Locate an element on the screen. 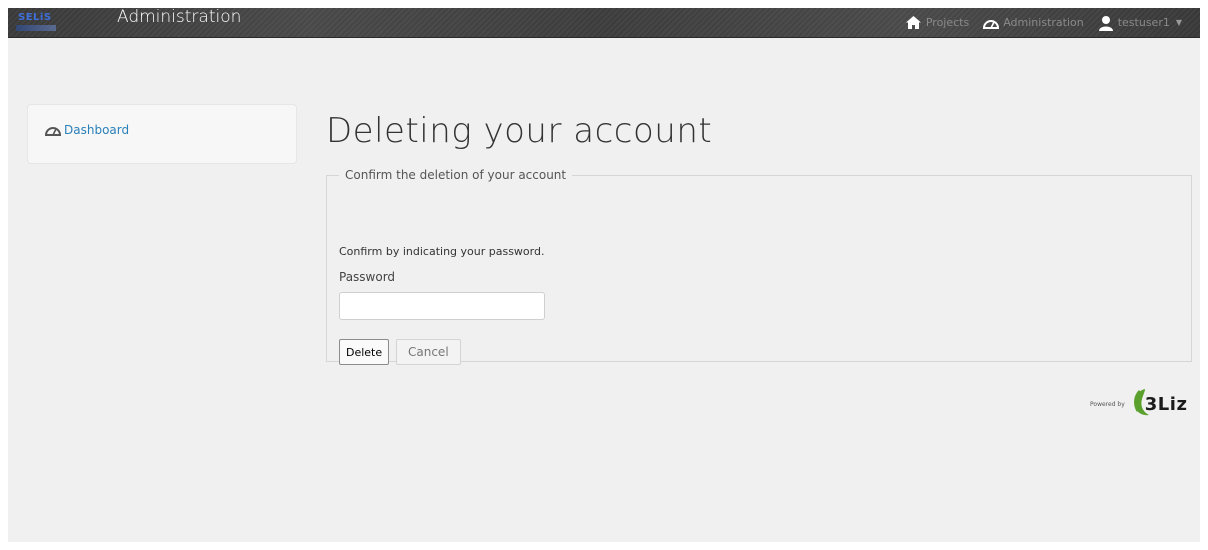 This screenshot has width=1208, height=550. fieldset-legend: Confirm the deletion of your account is located at coordinates (456, 175).